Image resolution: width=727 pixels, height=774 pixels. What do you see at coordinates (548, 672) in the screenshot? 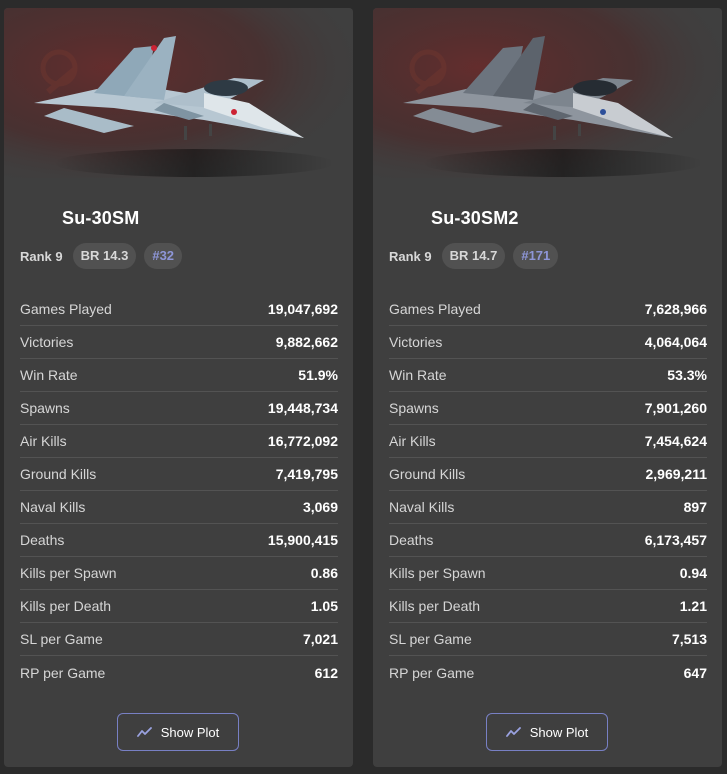
I see `stat-row: RP per Game 647` at bounding box center [548, 672].